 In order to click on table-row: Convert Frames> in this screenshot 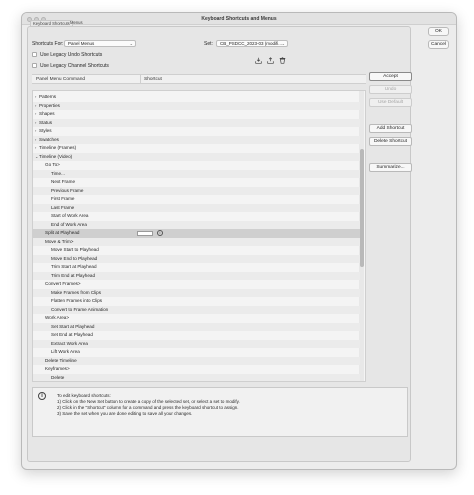, I will do `click(196, 284)`.